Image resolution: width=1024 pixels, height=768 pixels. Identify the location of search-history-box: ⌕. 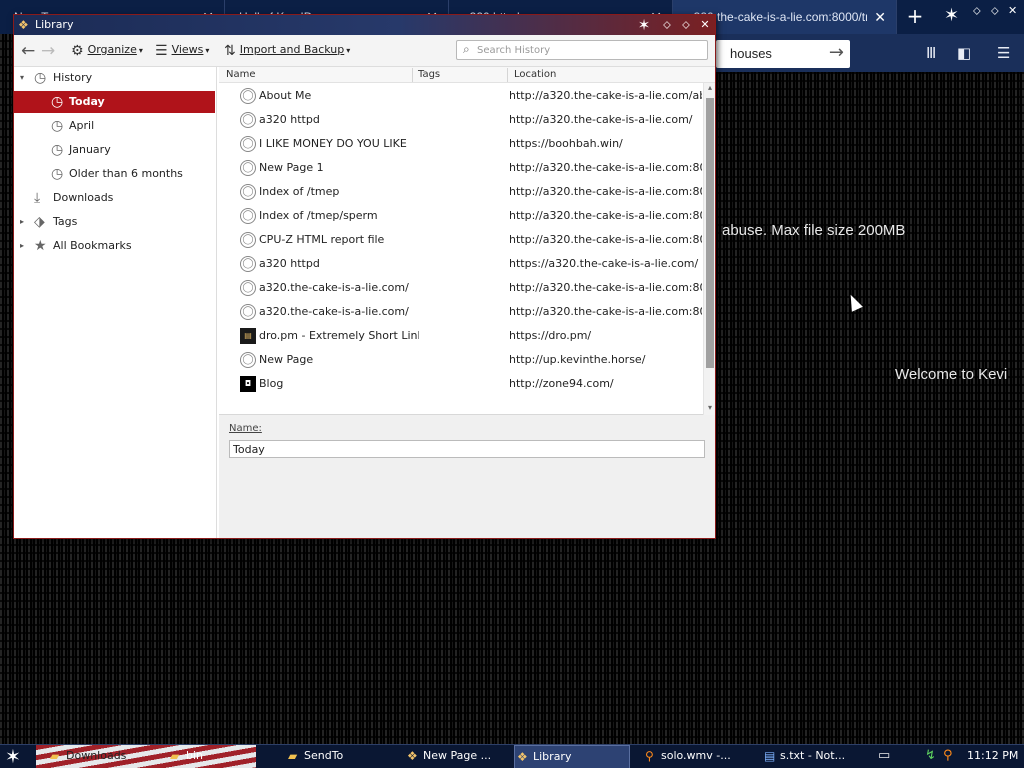
(582, 50).